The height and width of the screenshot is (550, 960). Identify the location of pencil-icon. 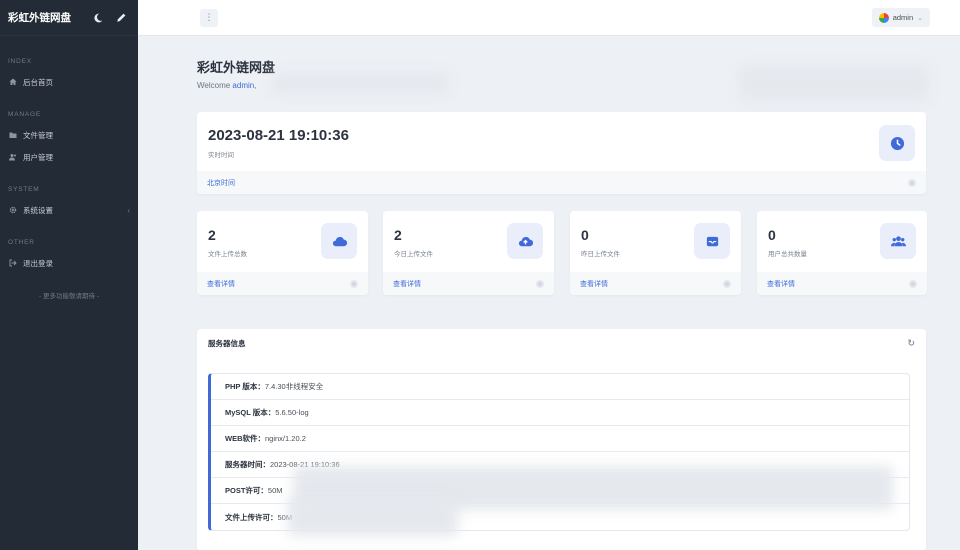
(121, 17).